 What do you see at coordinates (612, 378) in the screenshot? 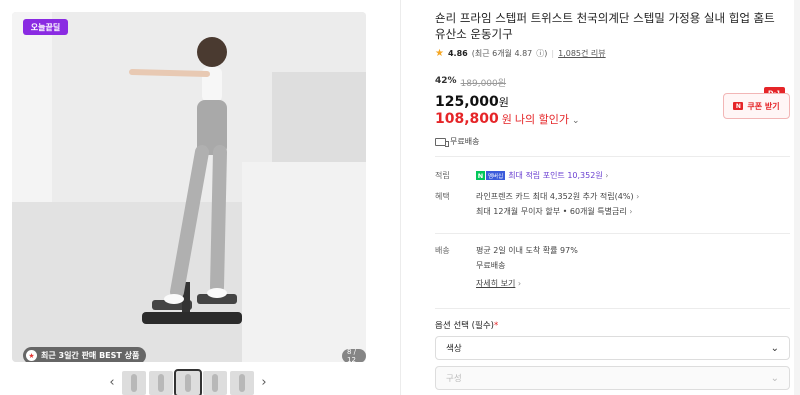
I see `config-select: 구성 ⌄` at bounding box center [612, 378].